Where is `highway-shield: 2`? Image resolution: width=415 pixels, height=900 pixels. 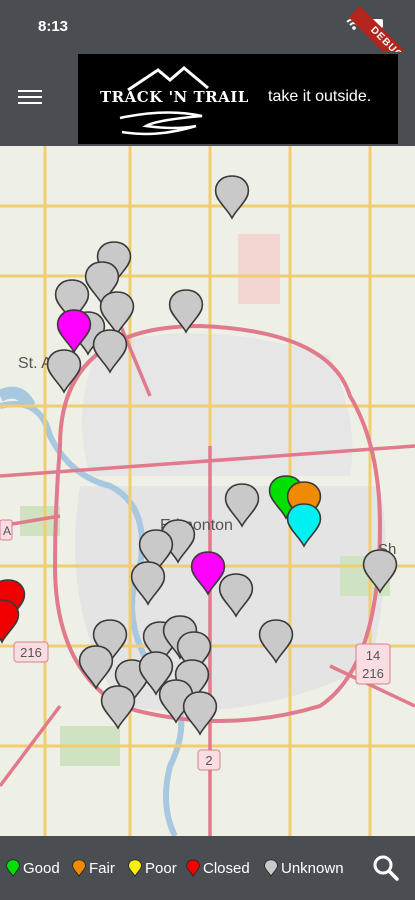
highway-shield: 2 is located at coordinates (209, 760).